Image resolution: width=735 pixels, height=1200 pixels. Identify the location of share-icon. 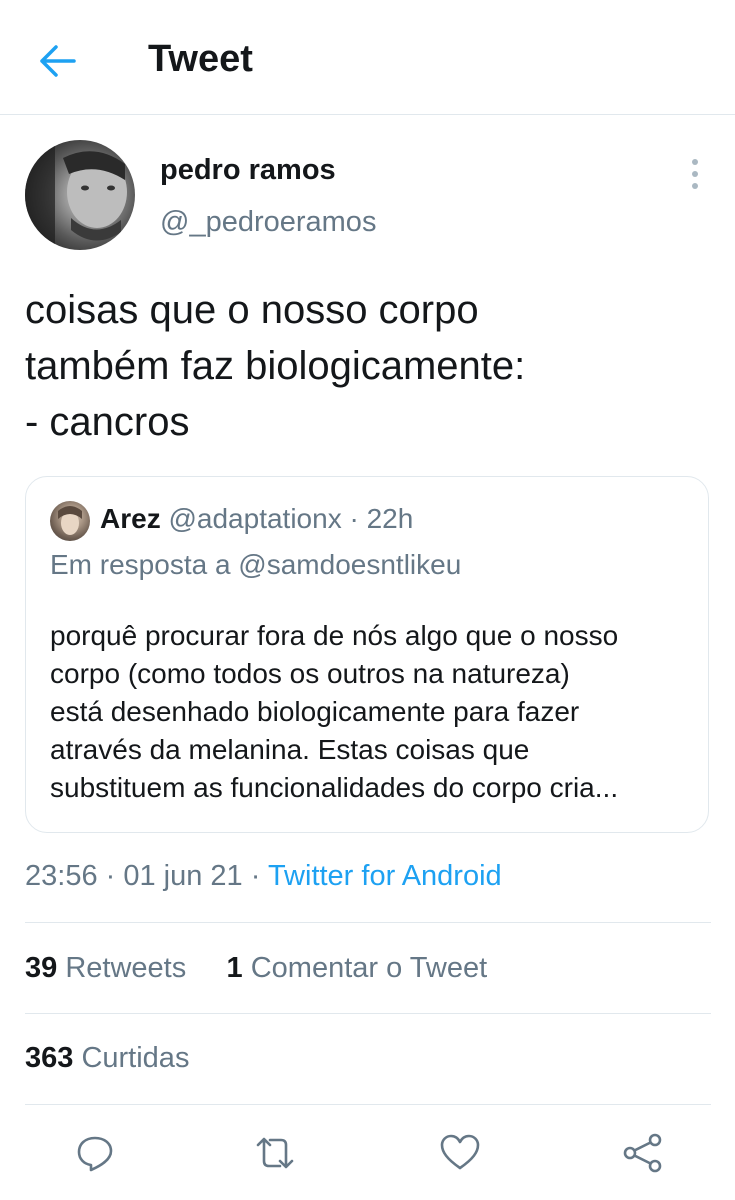
(642, 1153).